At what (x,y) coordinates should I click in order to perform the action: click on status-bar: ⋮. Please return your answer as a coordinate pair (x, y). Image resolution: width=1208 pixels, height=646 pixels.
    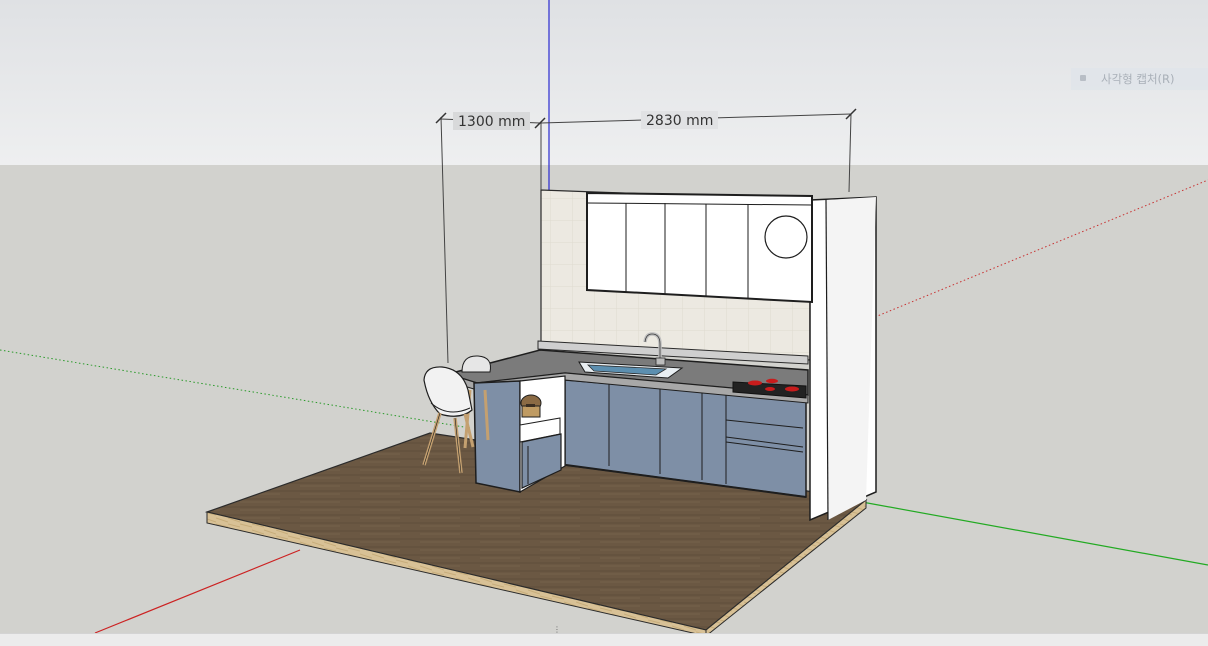
    Looking at the image, I should click on (604, 636).